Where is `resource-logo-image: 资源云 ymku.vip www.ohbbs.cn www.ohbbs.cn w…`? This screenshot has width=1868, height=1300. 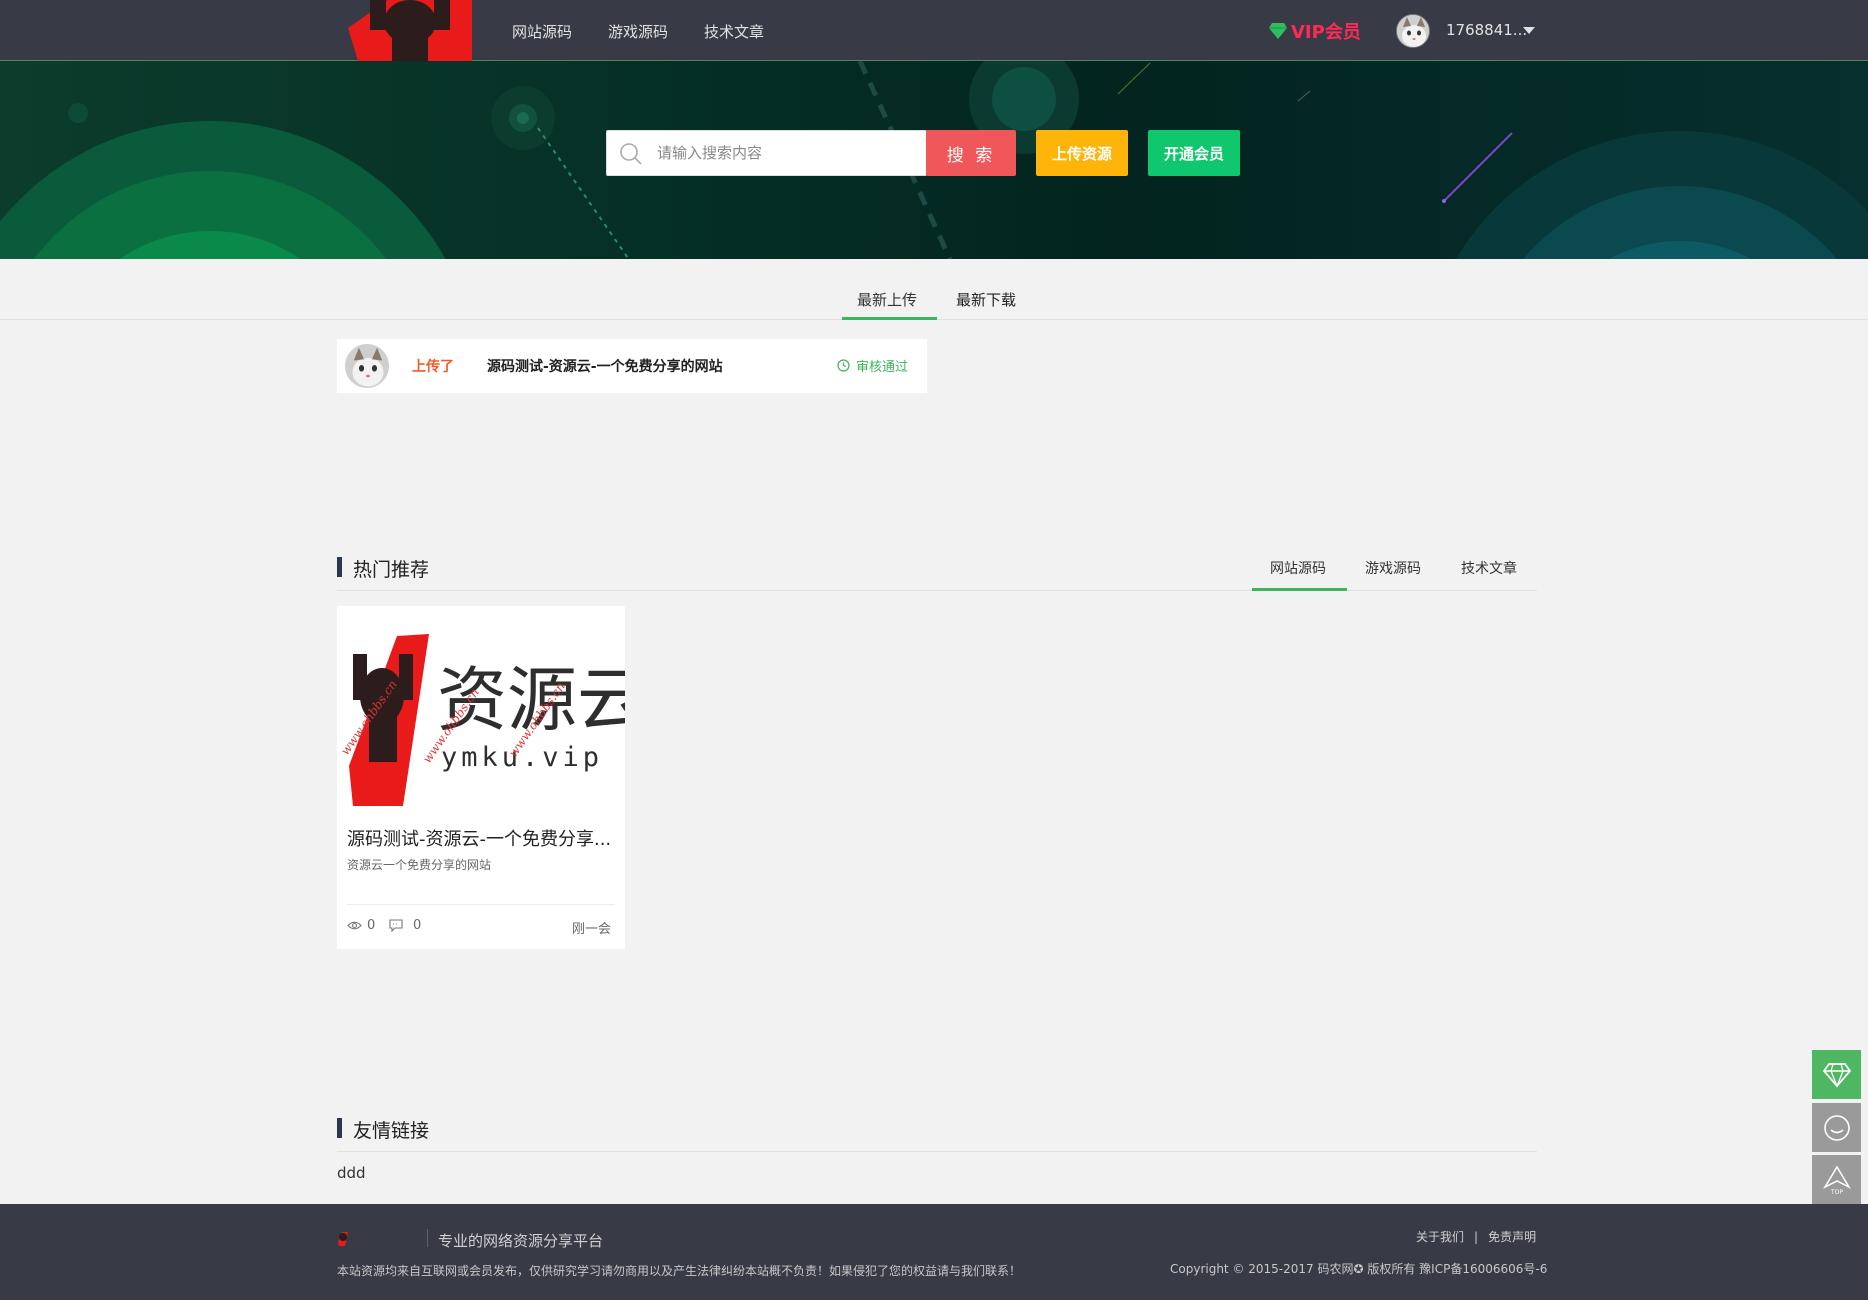
resource-logo-image: 资源云 ymku.vip www.ohbbs.cn www.ohbbs.cn w… is located at coordinates (481, 720).